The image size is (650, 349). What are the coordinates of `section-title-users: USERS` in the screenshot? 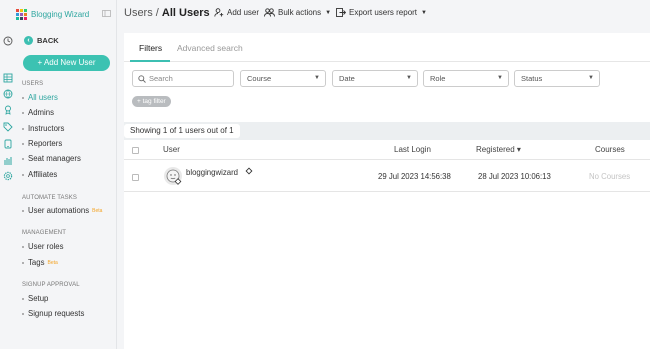 It's located at (33, 84).